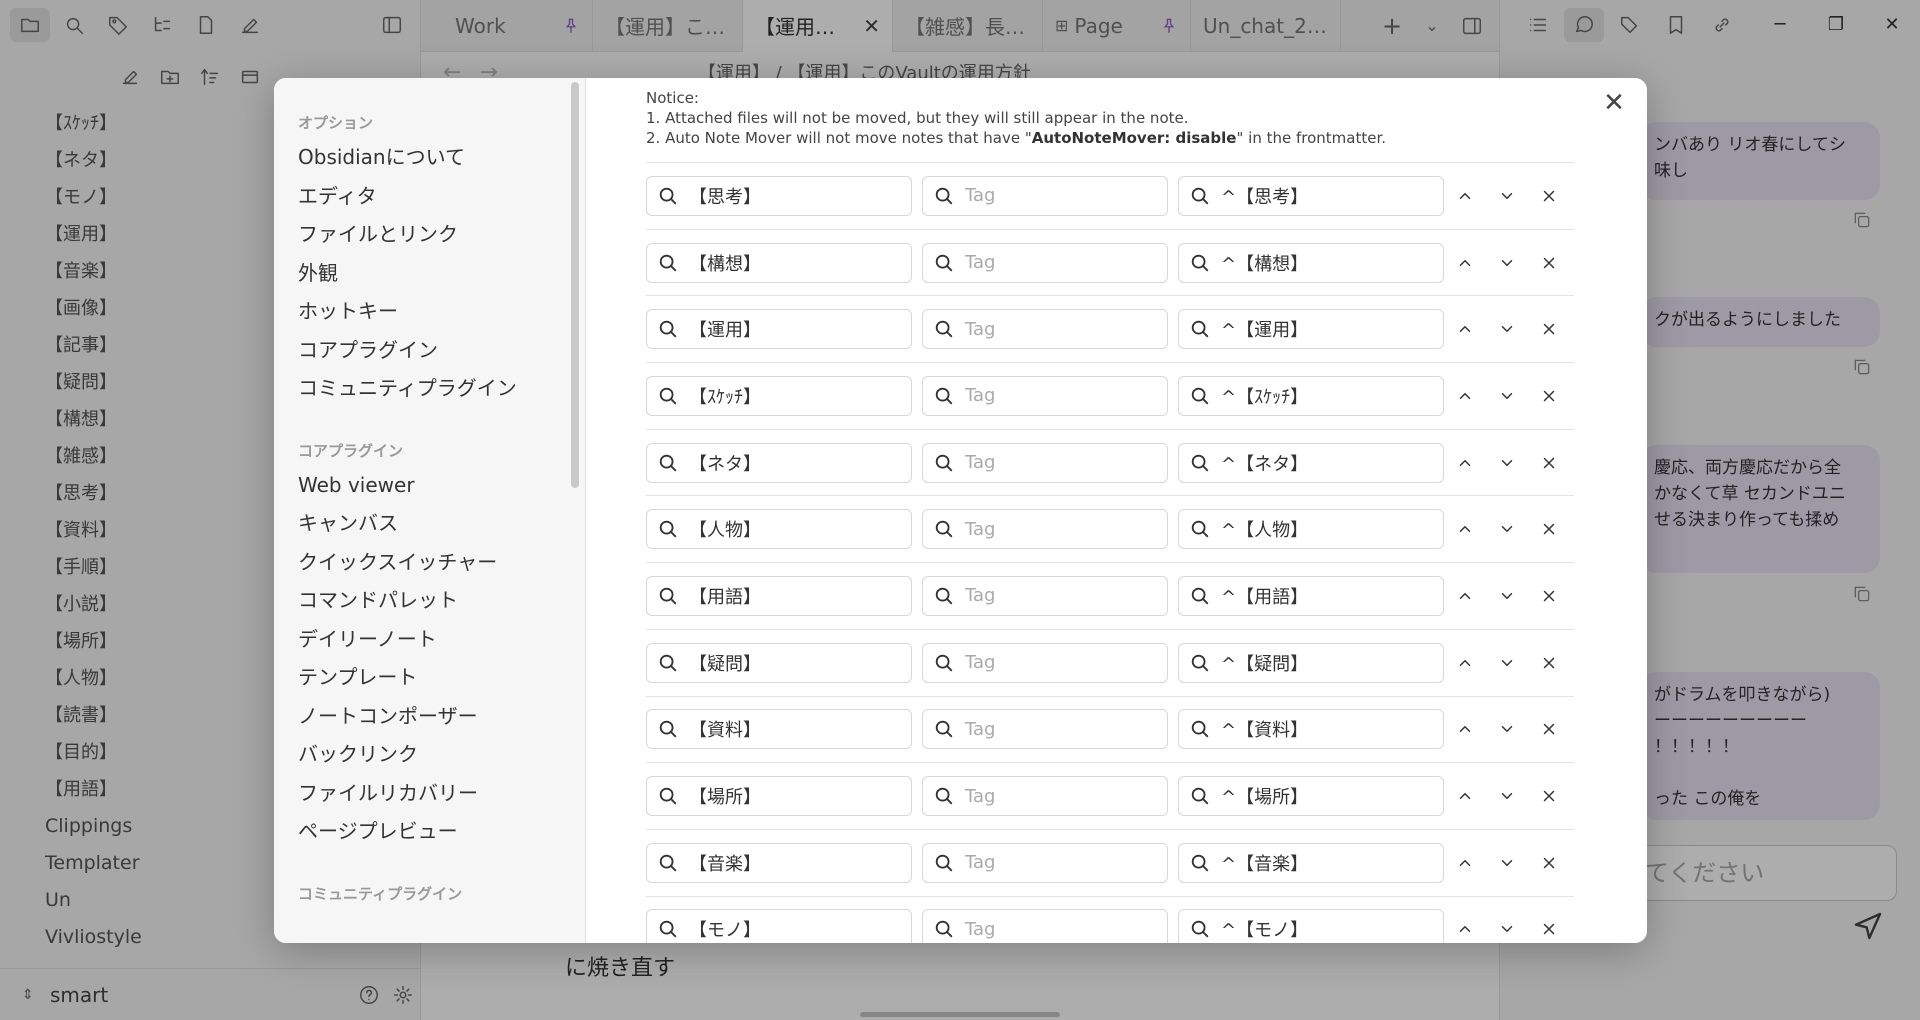 This screenshot has height=1020, width=1920. I want to click on title-regex-input: ^【資料】, so click(1311, 729).